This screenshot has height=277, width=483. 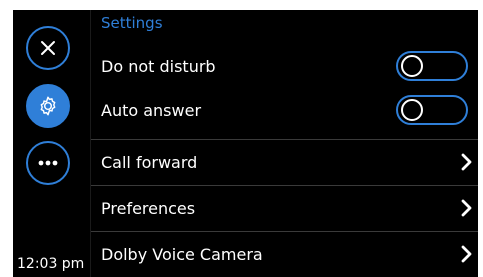 I want to click on gear-icon, so click(x=48, y=106).